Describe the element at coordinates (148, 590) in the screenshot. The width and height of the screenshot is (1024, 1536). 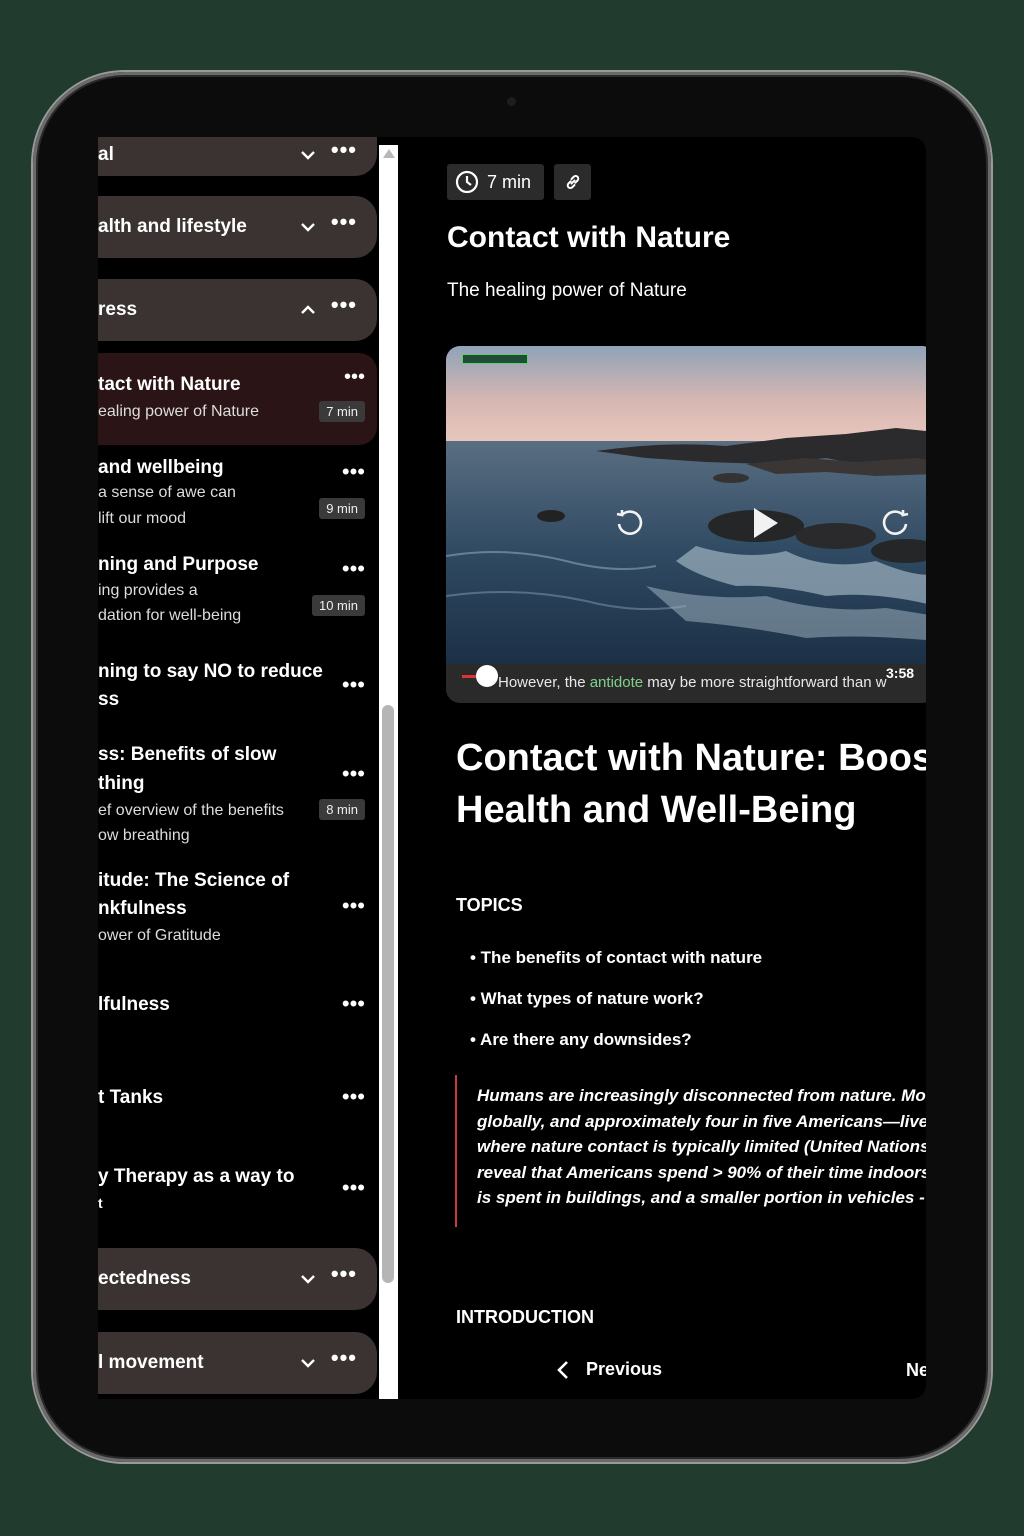
I see `lesson-subtitle: ing provides a` at that location.